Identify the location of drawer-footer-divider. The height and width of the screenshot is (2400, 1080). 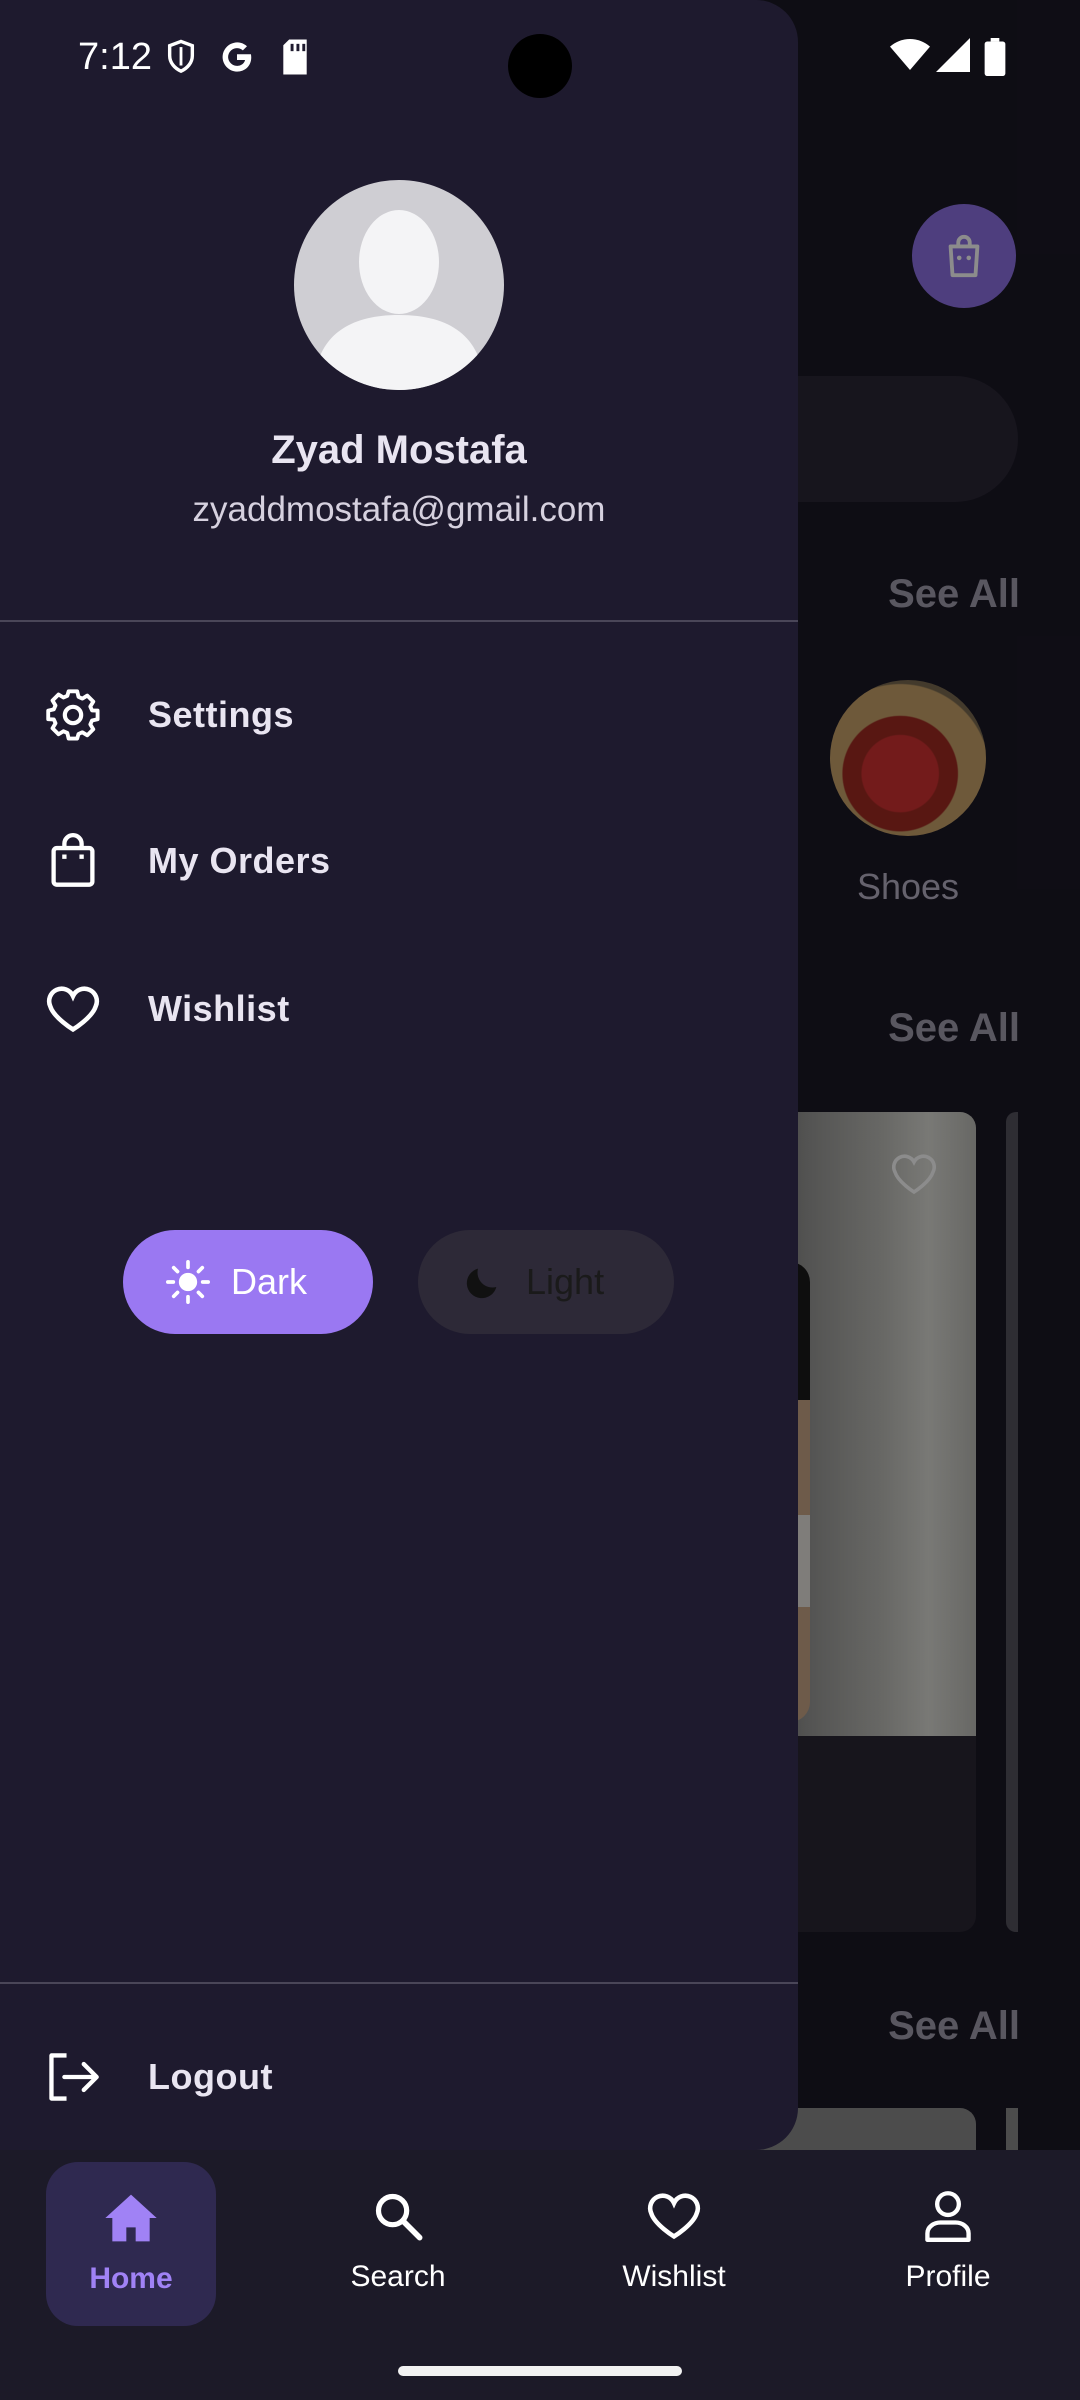
(399, 1983).